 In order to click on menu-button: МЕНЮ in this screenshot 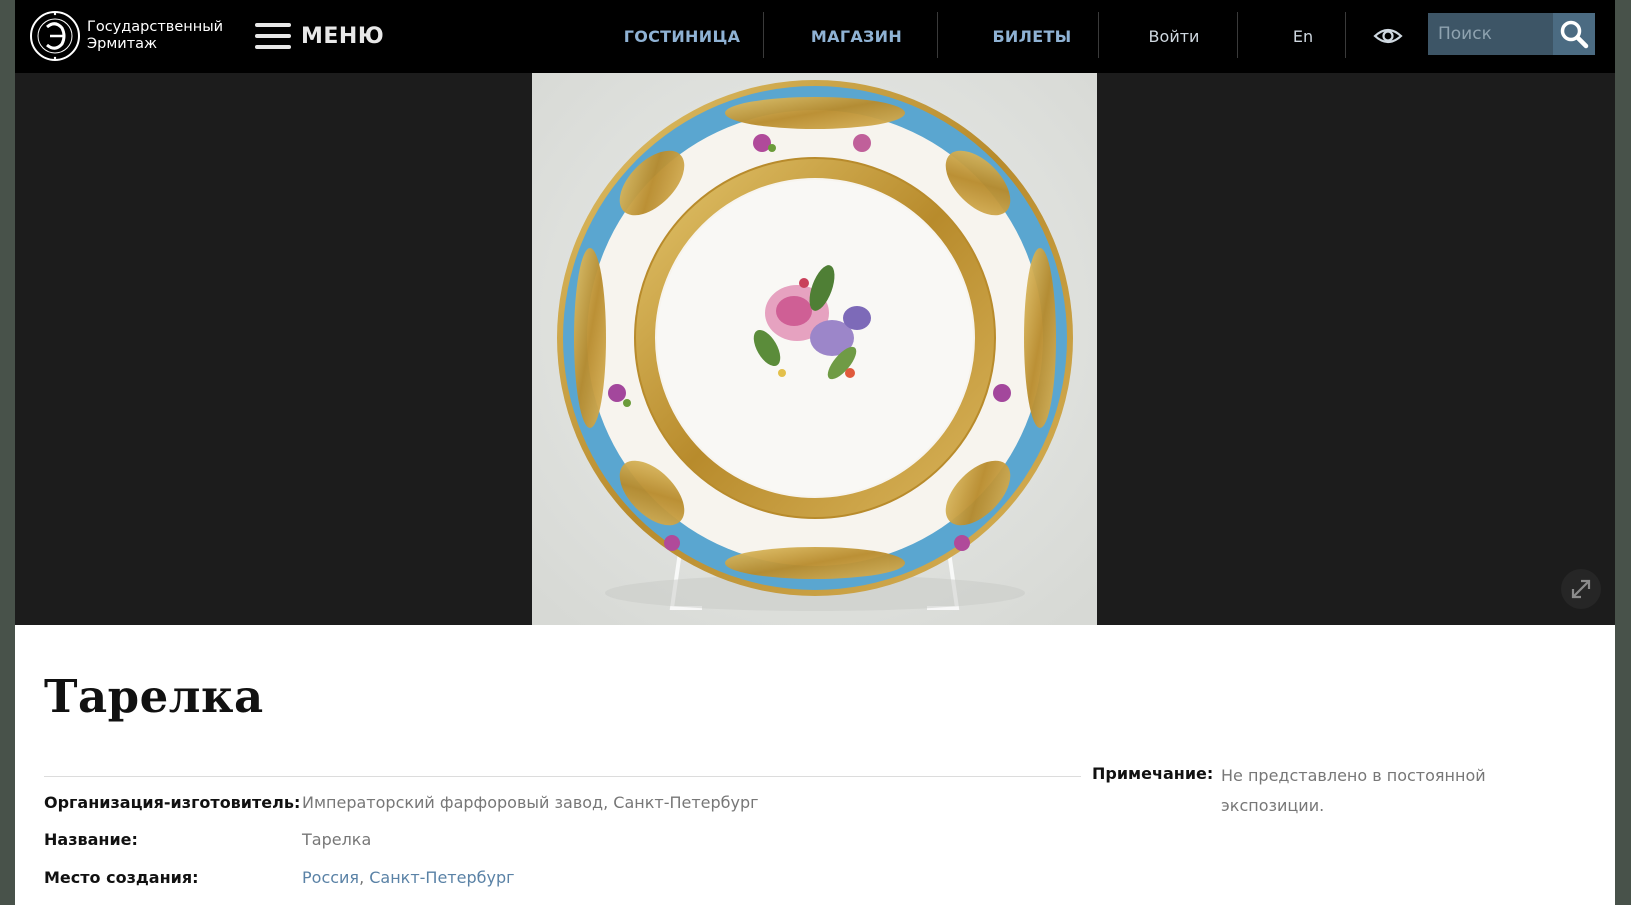, I will do `click(319, 36)`.